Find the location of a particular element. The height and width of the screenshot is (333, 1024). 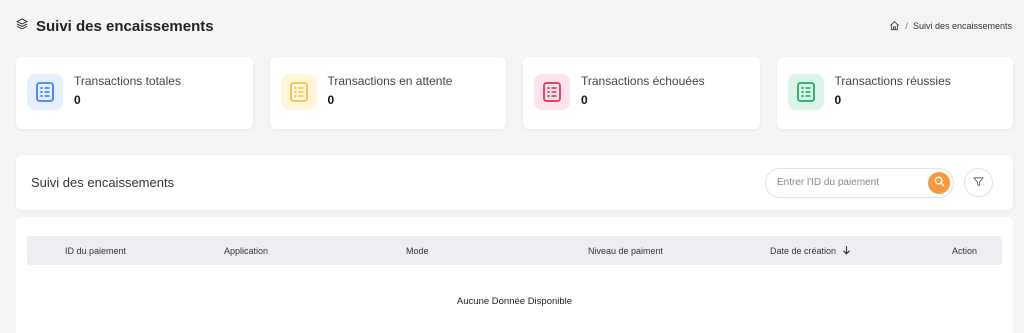

breadcrumb: / Suivi des encaissements is located at coordinates (950, 26).